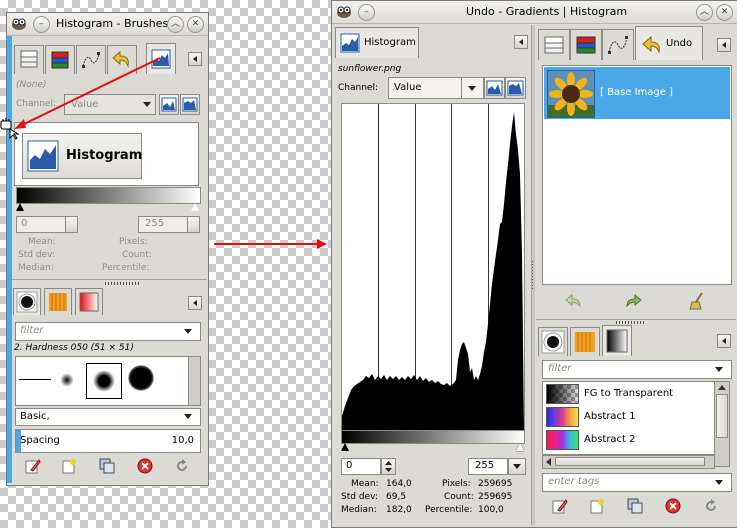 This screenshot has height=528, width=737. Describe the element at coordinates (548, 462) in the screenshot. I see `scroll-left-arrow` at that location.